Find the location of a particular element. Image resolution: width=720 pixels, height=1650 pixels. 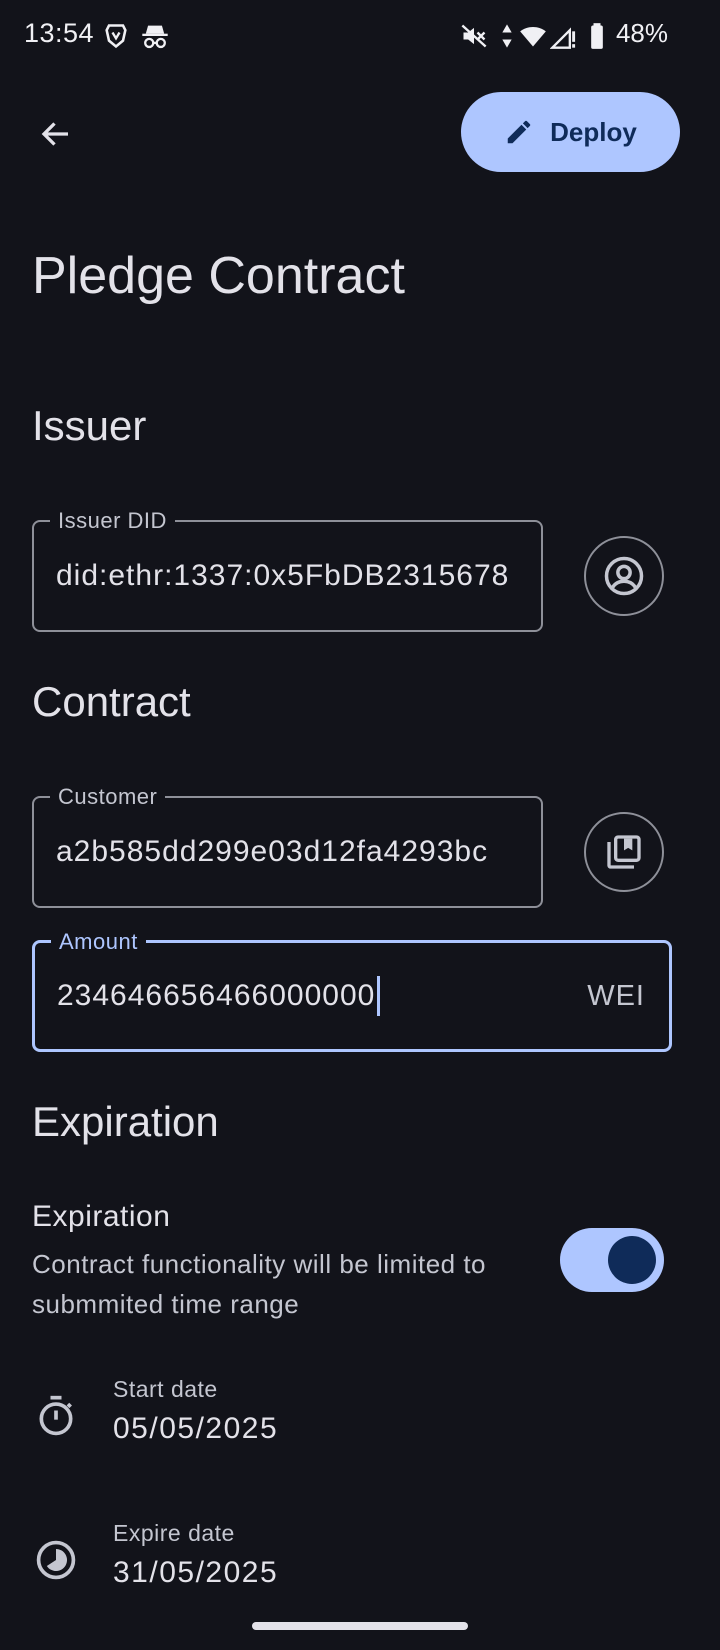

deploy-button: Deploy is located at coordinates (570, 132).